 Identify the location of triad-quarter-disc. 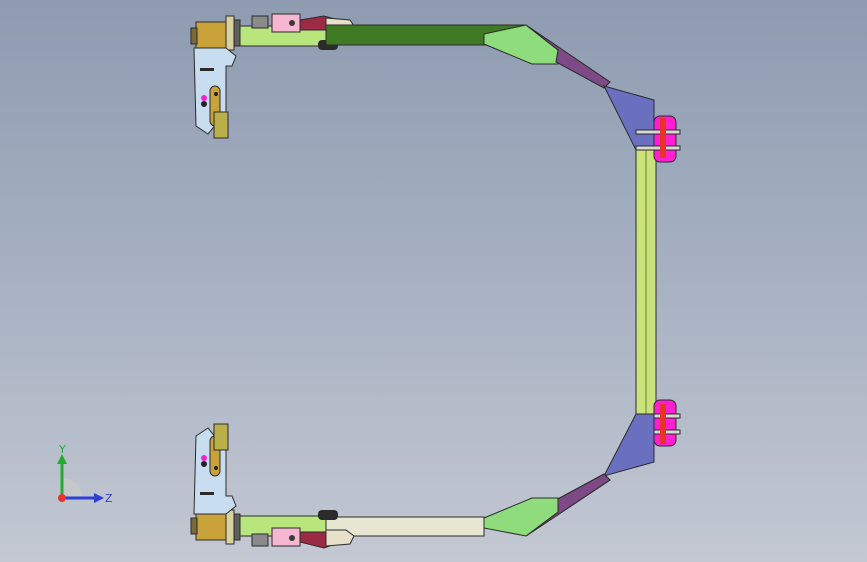
(72, 488).